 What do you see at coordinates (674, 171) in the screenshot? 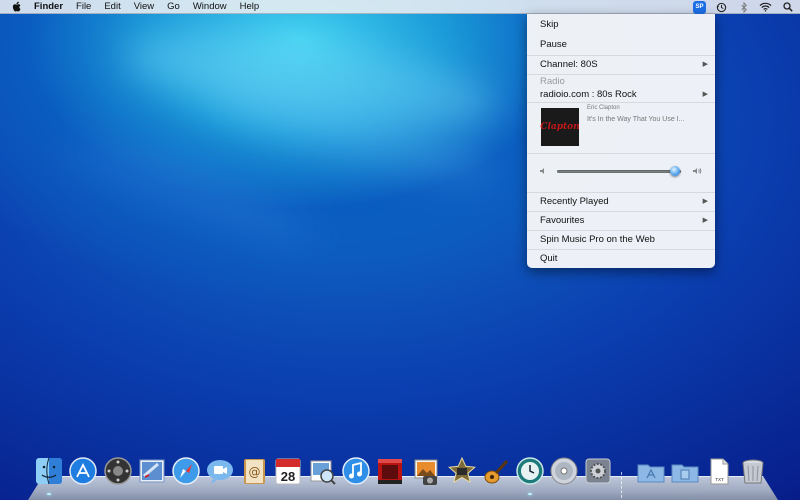
I see `volume-slider-knob` at bounding box center [674, 171].